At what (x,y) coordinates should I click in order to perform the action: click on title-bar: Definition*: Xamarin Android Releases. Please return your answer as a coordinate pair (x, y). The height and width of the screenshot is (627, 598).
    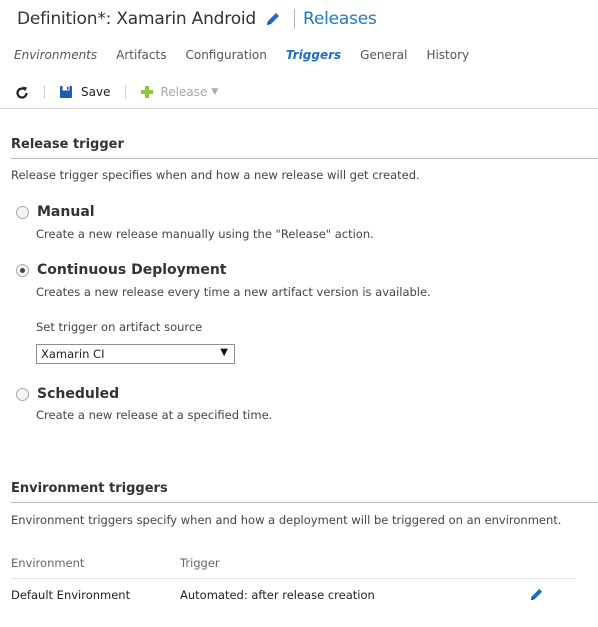
    Looking at the image, I should click on (197, 19).